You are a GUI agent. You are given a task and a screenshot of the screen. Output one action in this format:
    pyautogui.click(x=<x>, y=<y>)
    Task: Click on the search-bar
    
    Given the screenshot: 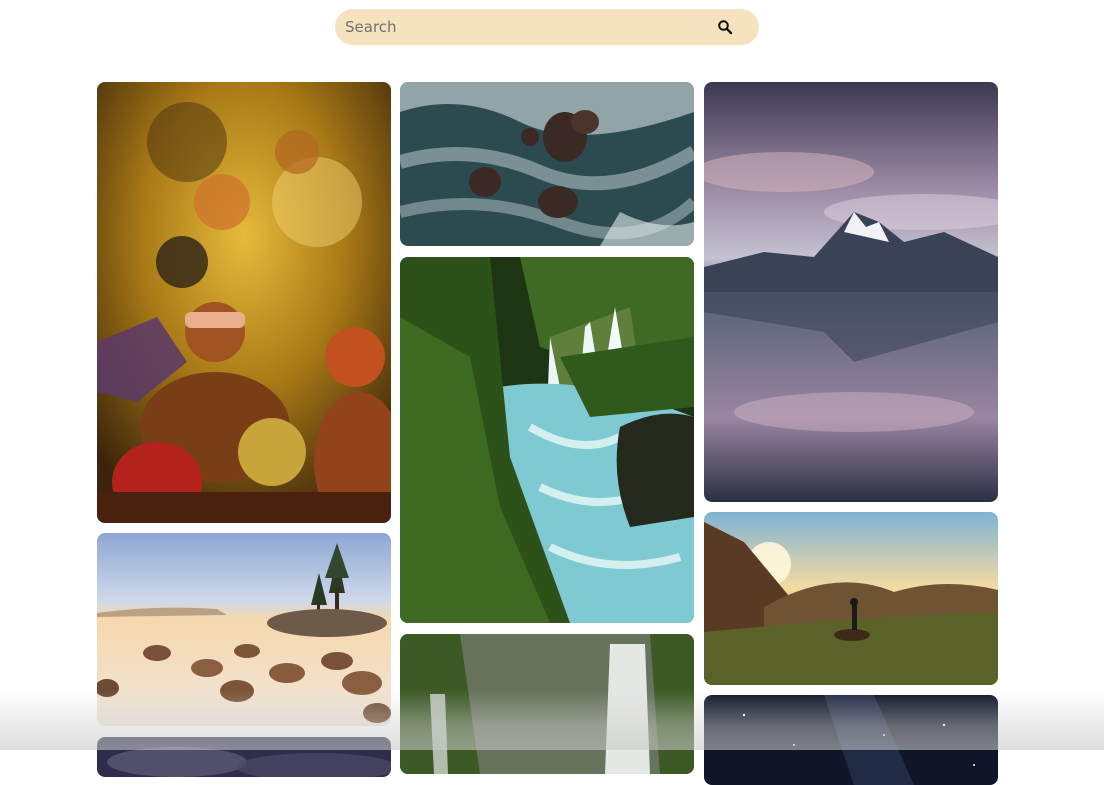 What is the action you would take?
    pyautogui.click(x=547, y=27)
    